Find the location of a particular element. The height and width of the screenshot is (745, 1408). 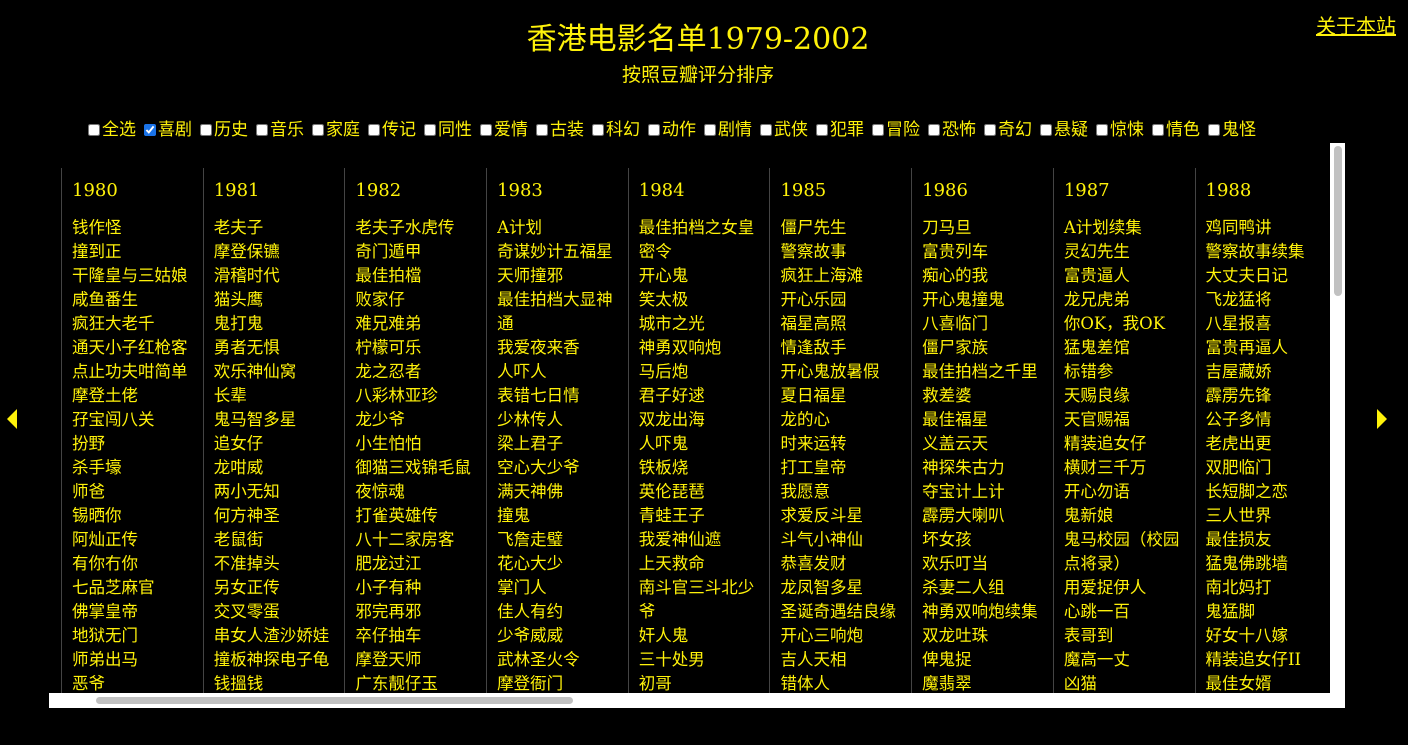

filter-10: 动作 is located at coordinates (671, 130).